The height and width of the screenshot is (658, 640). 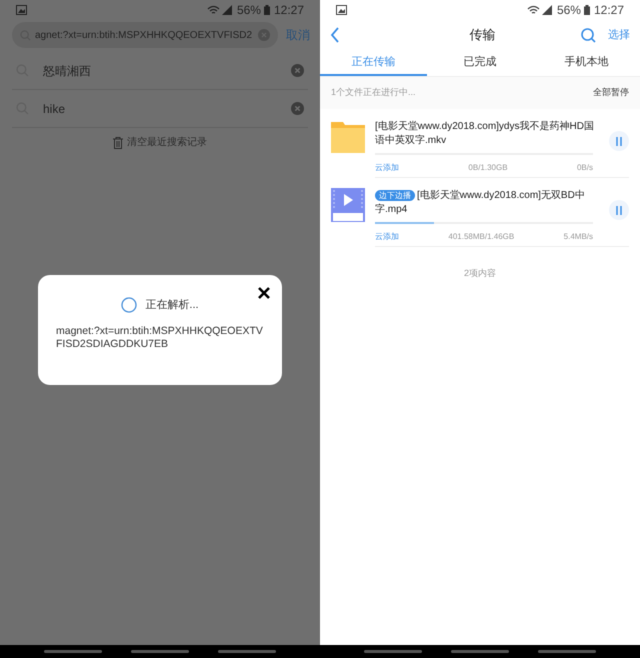 I want to click on back-icon, so click(x=335, y=35).